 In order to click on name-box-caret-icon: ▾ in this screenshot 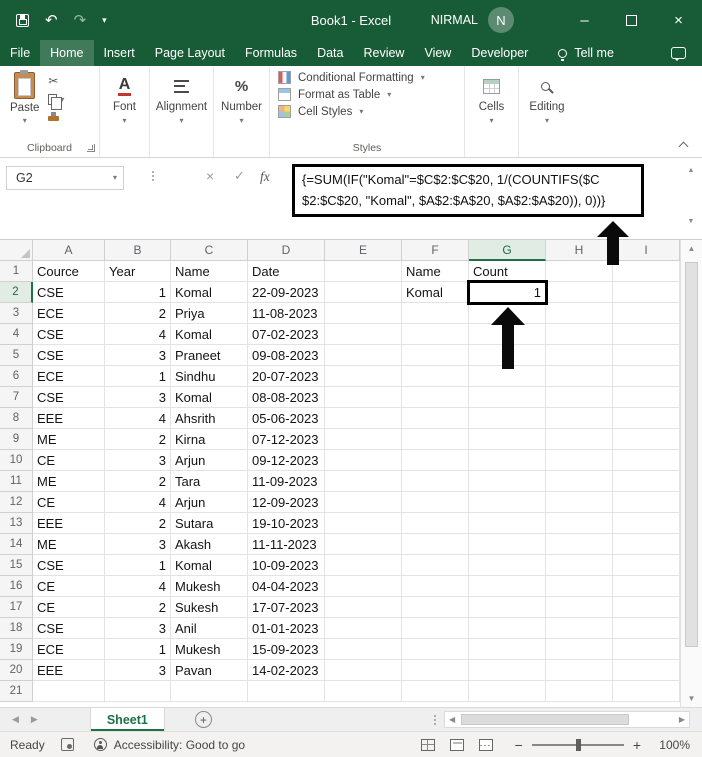, I will do `click(115, 178)`.